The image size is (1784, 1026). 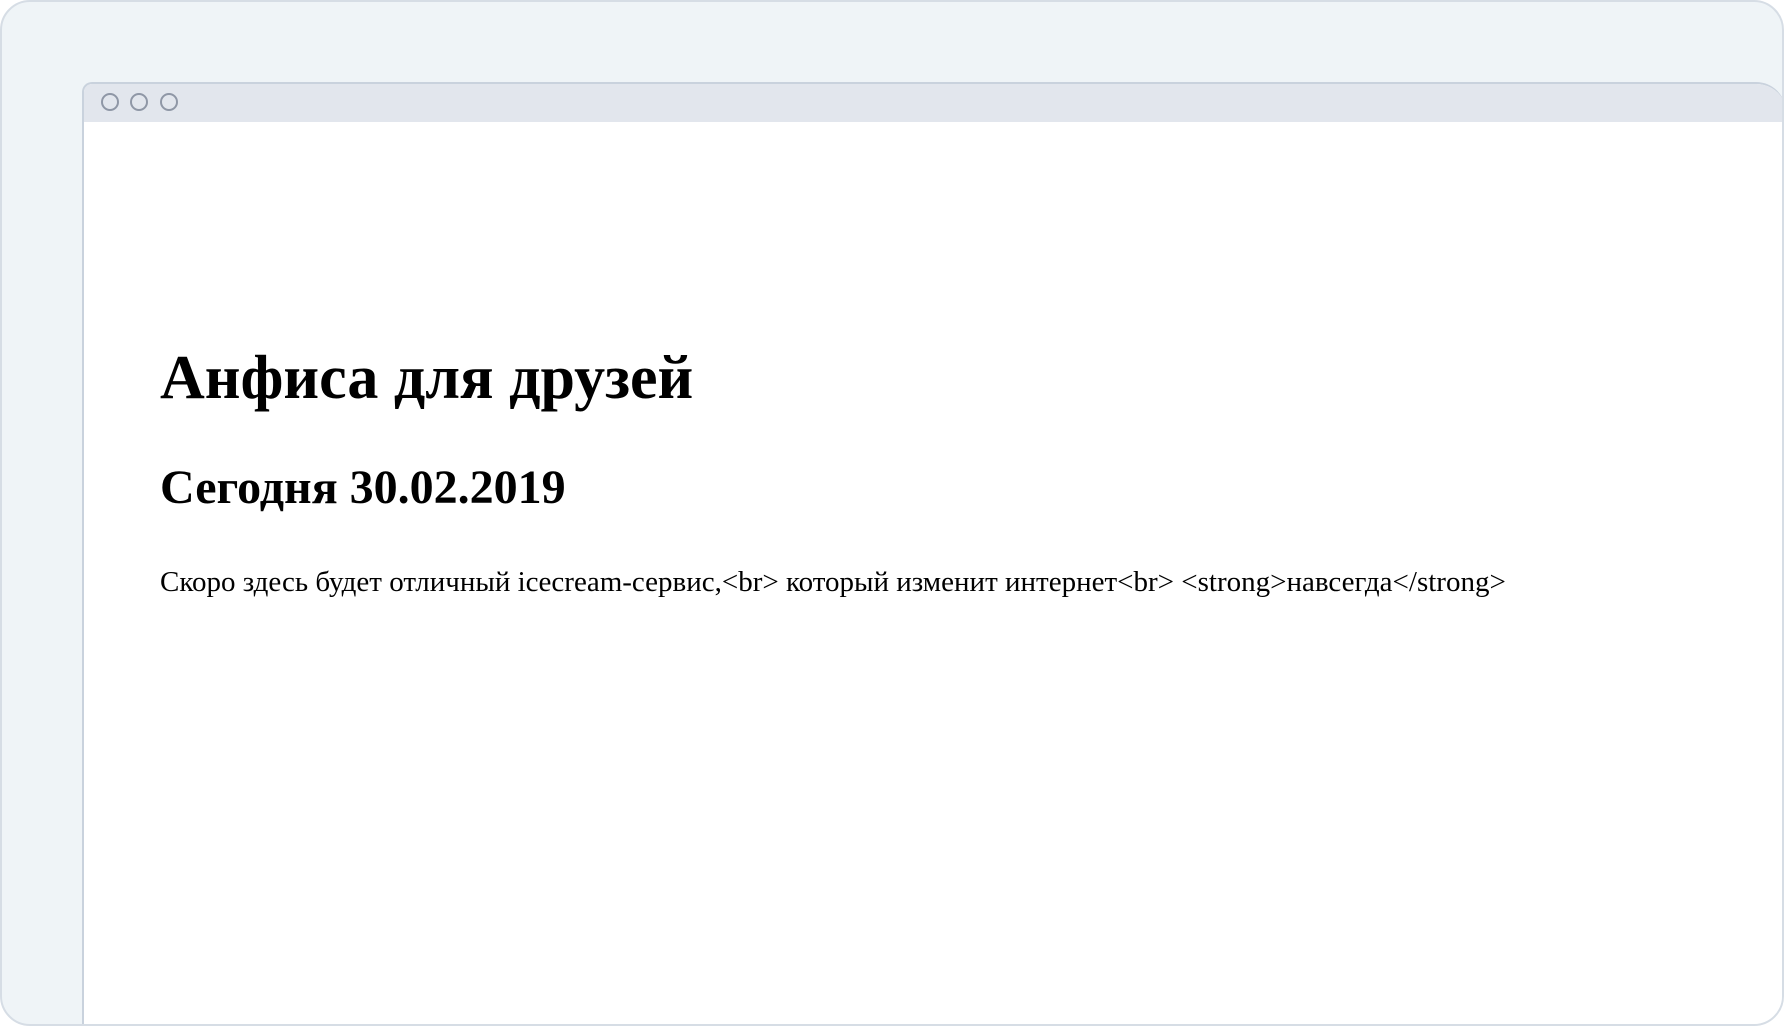 I want to click on date-heading: Сегодня 30.02.2019, so click(x=363, y=487).